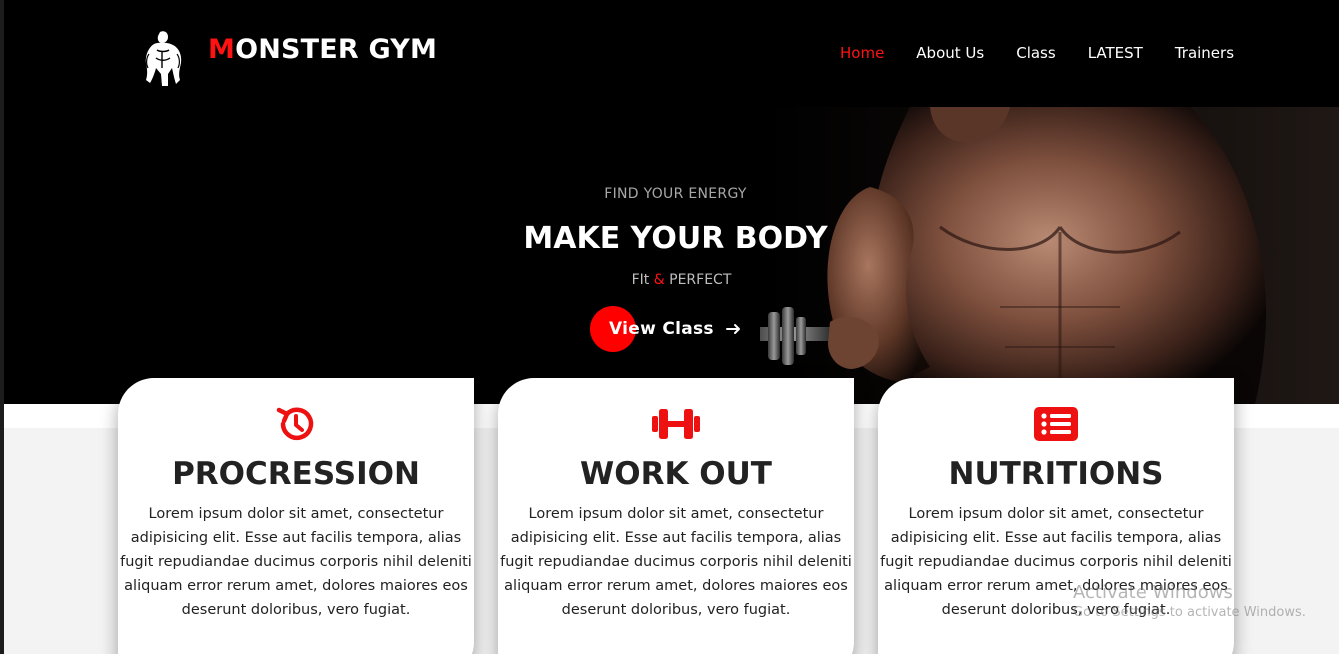  I want to click on dumbbell-icon, so click(676, 424).